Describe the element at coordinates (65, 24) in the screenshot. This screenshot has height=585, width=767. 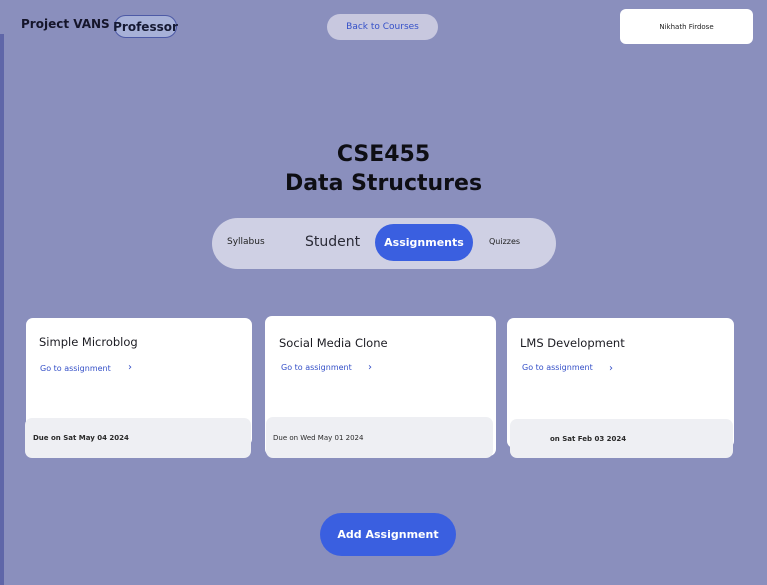
I see `brand-title: Project VANS` at that location.